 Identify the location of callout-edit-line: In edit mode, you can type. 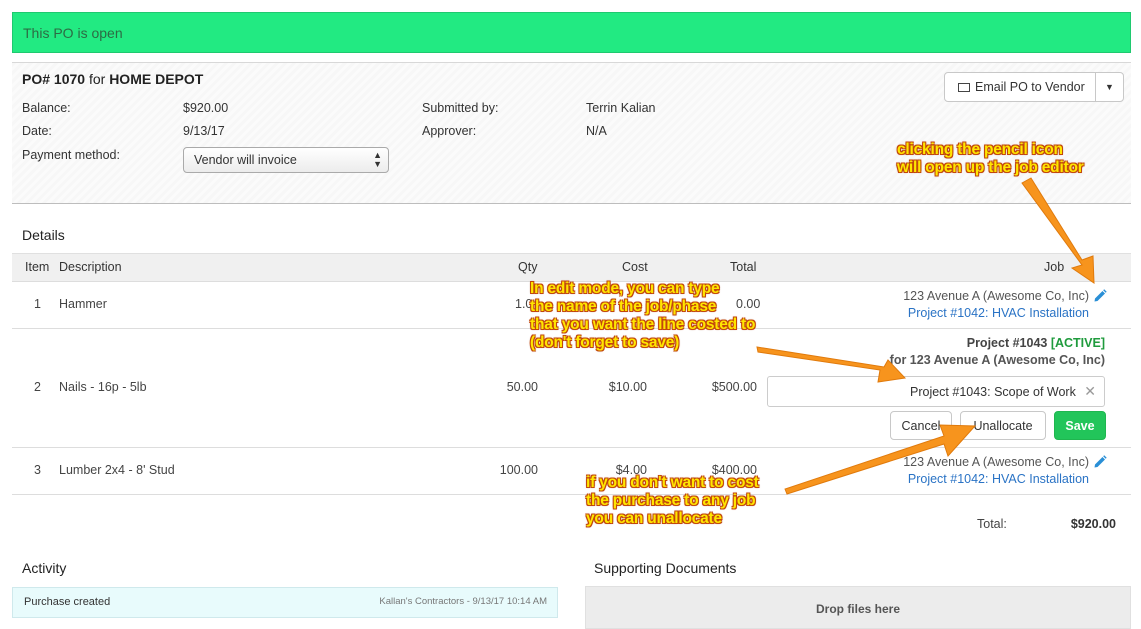
(625, 288).